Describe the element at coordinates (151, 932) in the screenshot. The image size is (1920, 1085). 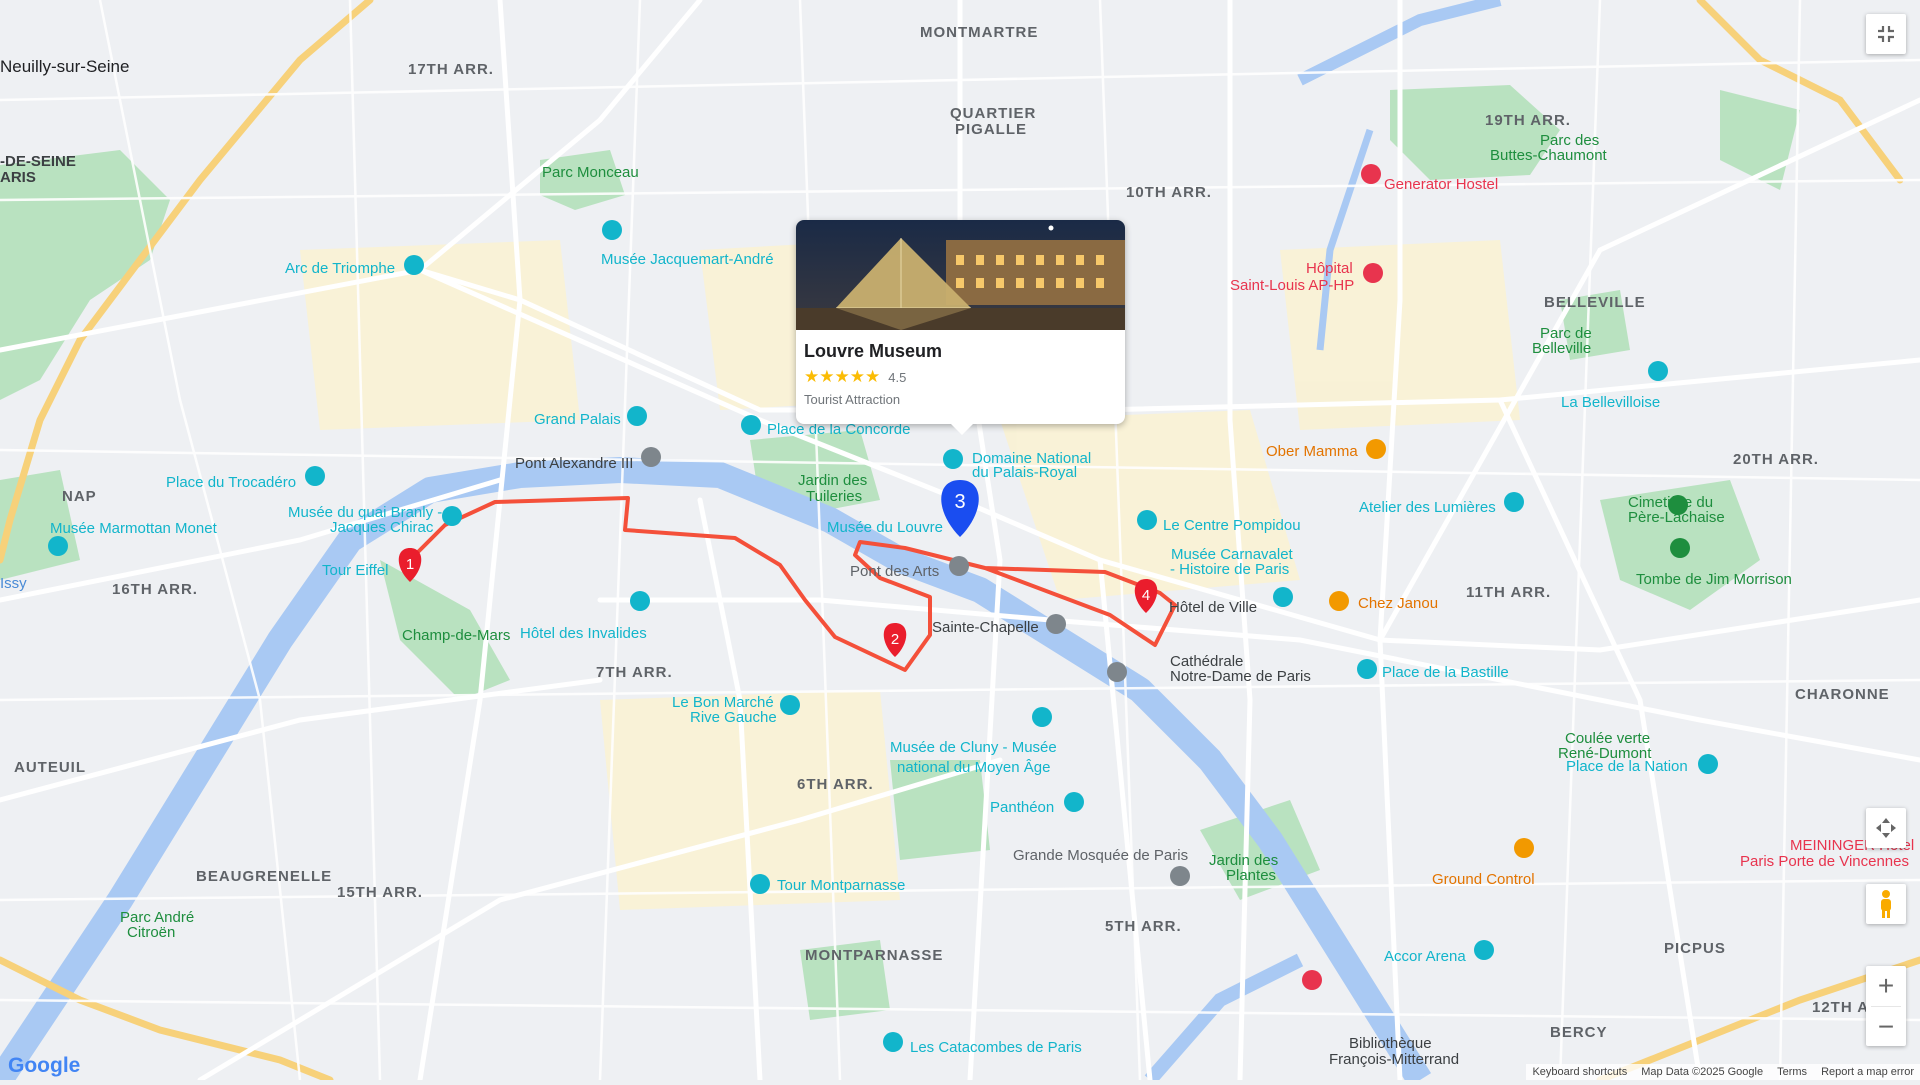
I see `label-parc-citroen-2: Citroën` at that location.